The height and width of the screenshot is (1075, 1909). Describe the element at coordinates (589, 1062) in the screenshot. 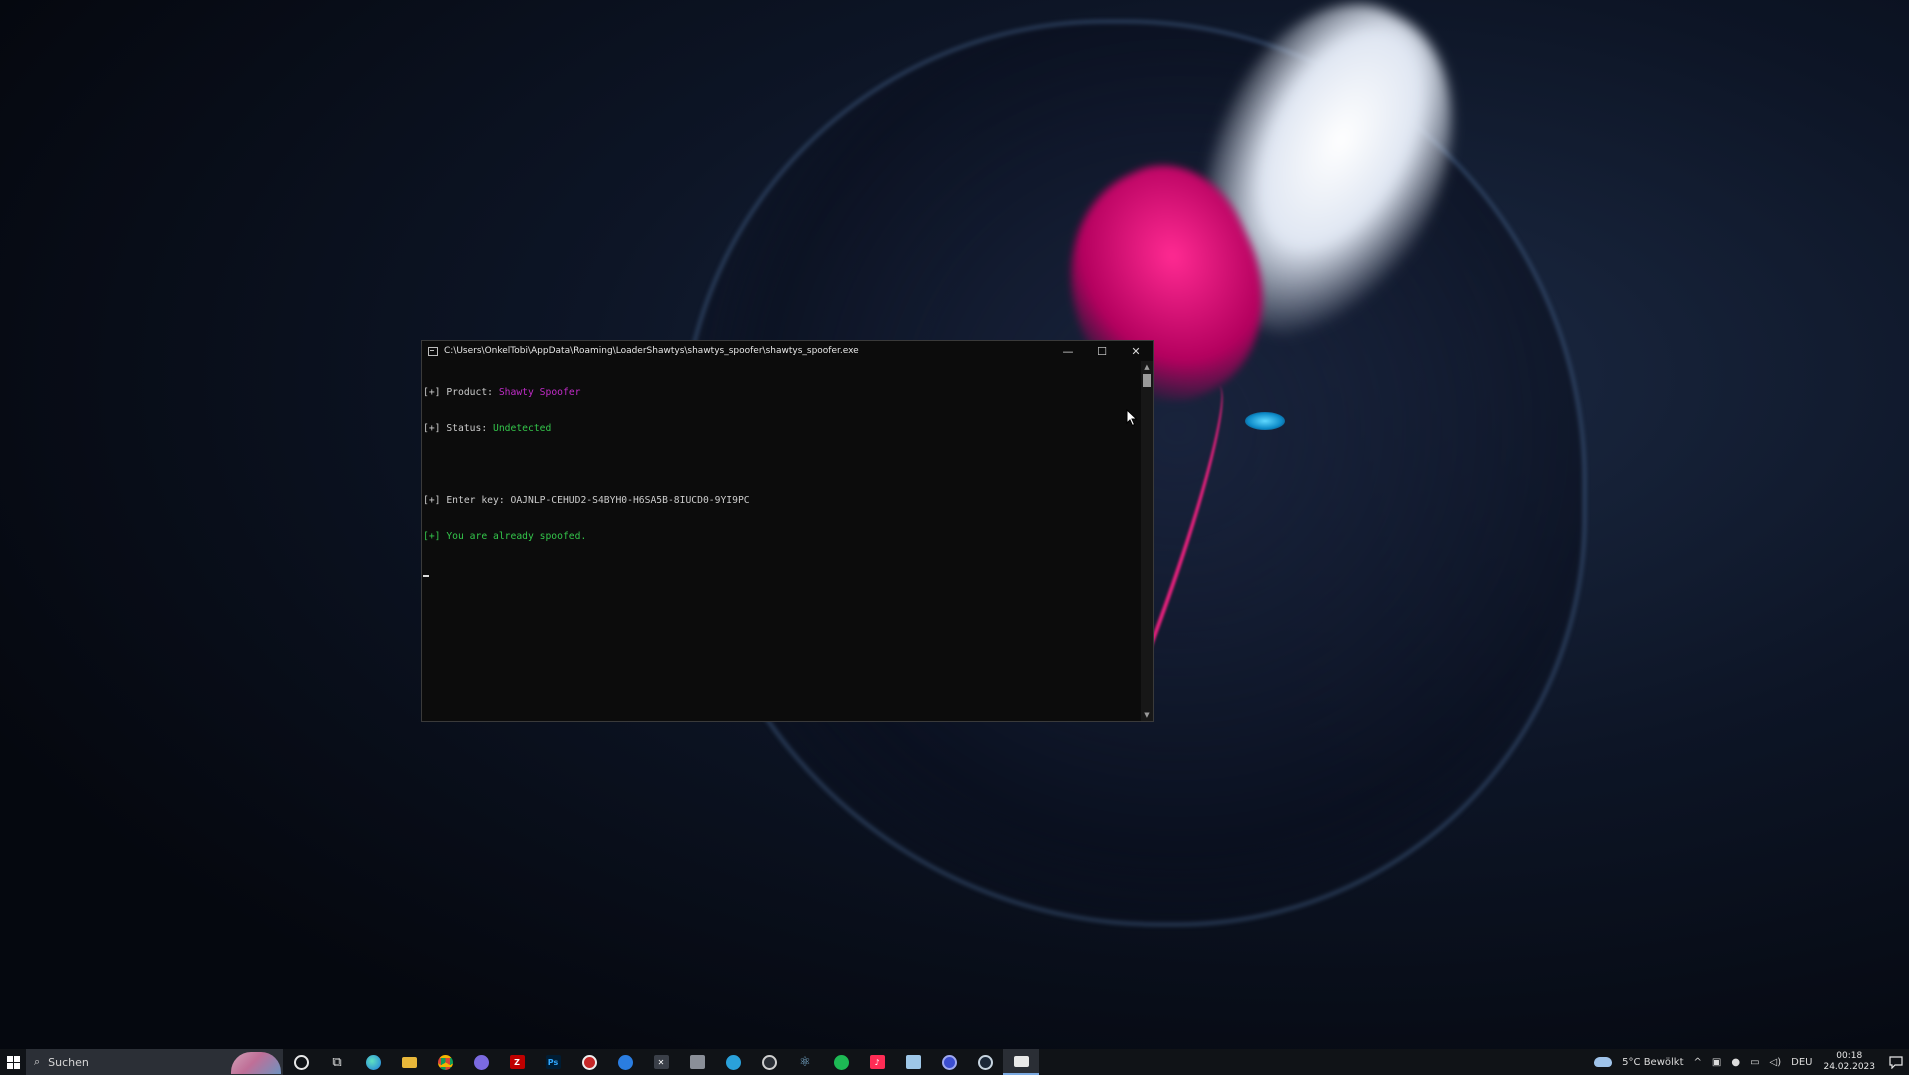

I see `app-red-icon` at that location.